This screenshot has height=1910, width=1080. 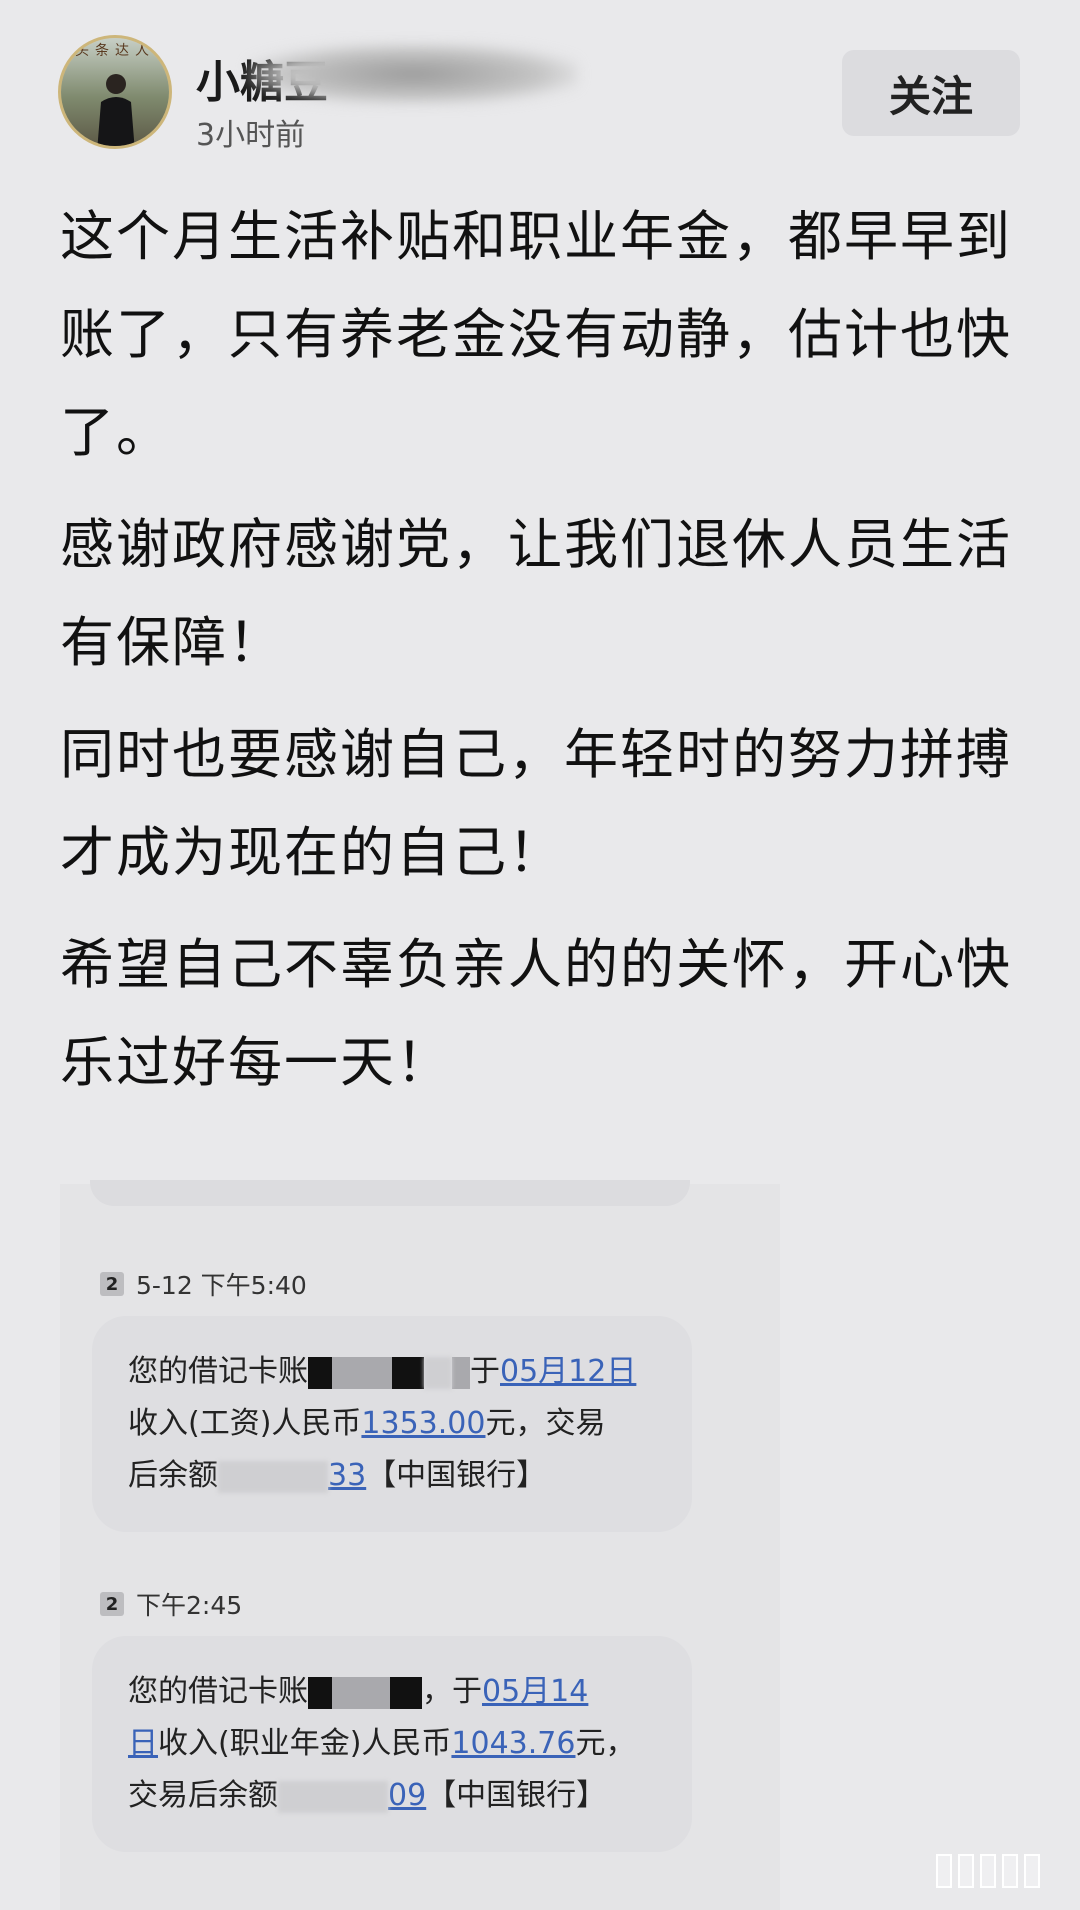 I want to click on post-paragraph-4: 希望自己不辜负亲人的的关怀，开心快乐过好每一天！, so click(x=536, y=1013).